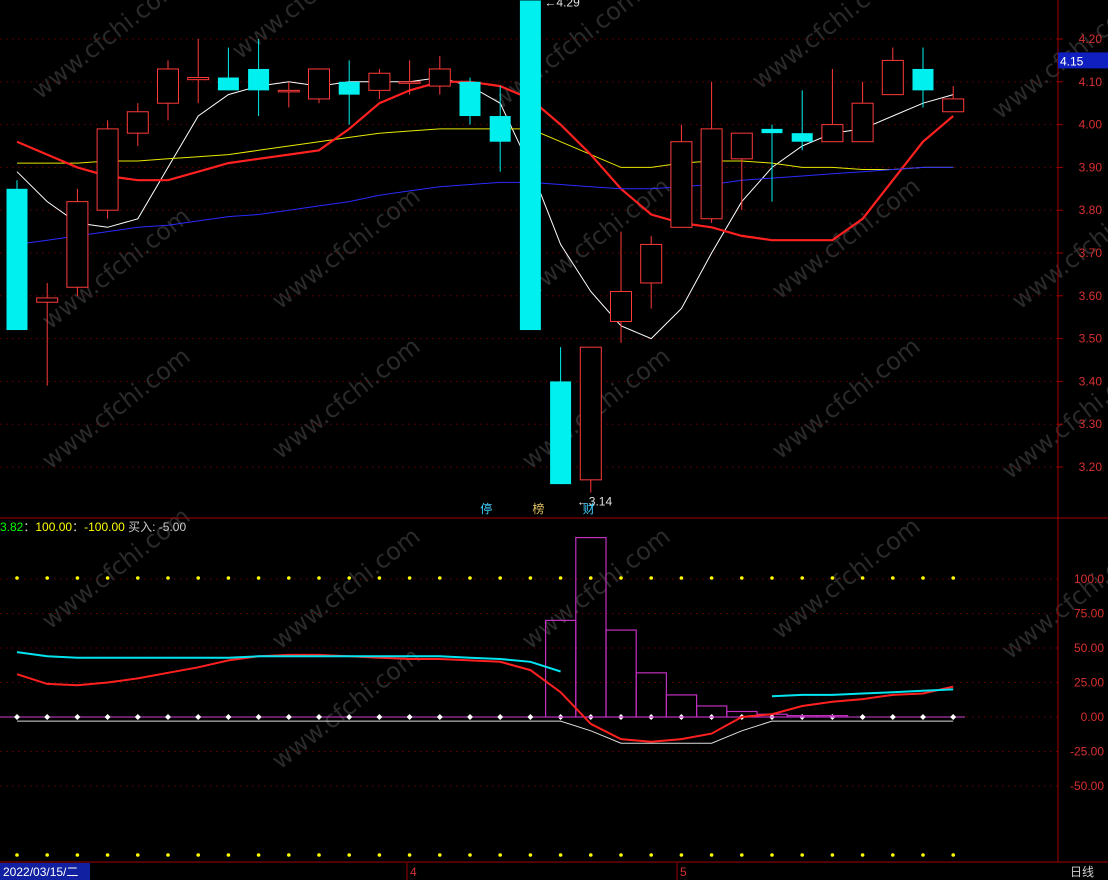 Image resolution: width=1108 pixels, height=880 pixels. What do you see at coordinates (1089, 683) in the screenshot?
I see `indicator-tick-label: 25.00` at bounding box center [1089, 683].